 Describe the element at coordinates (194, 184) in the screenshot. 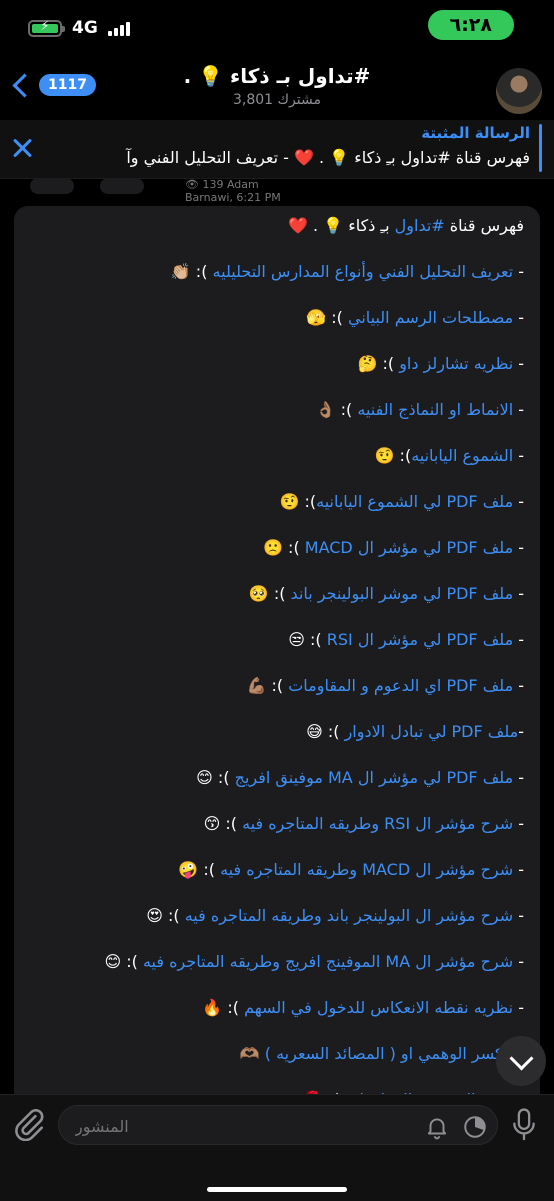

I see `eye-icon: 👁` at that location.